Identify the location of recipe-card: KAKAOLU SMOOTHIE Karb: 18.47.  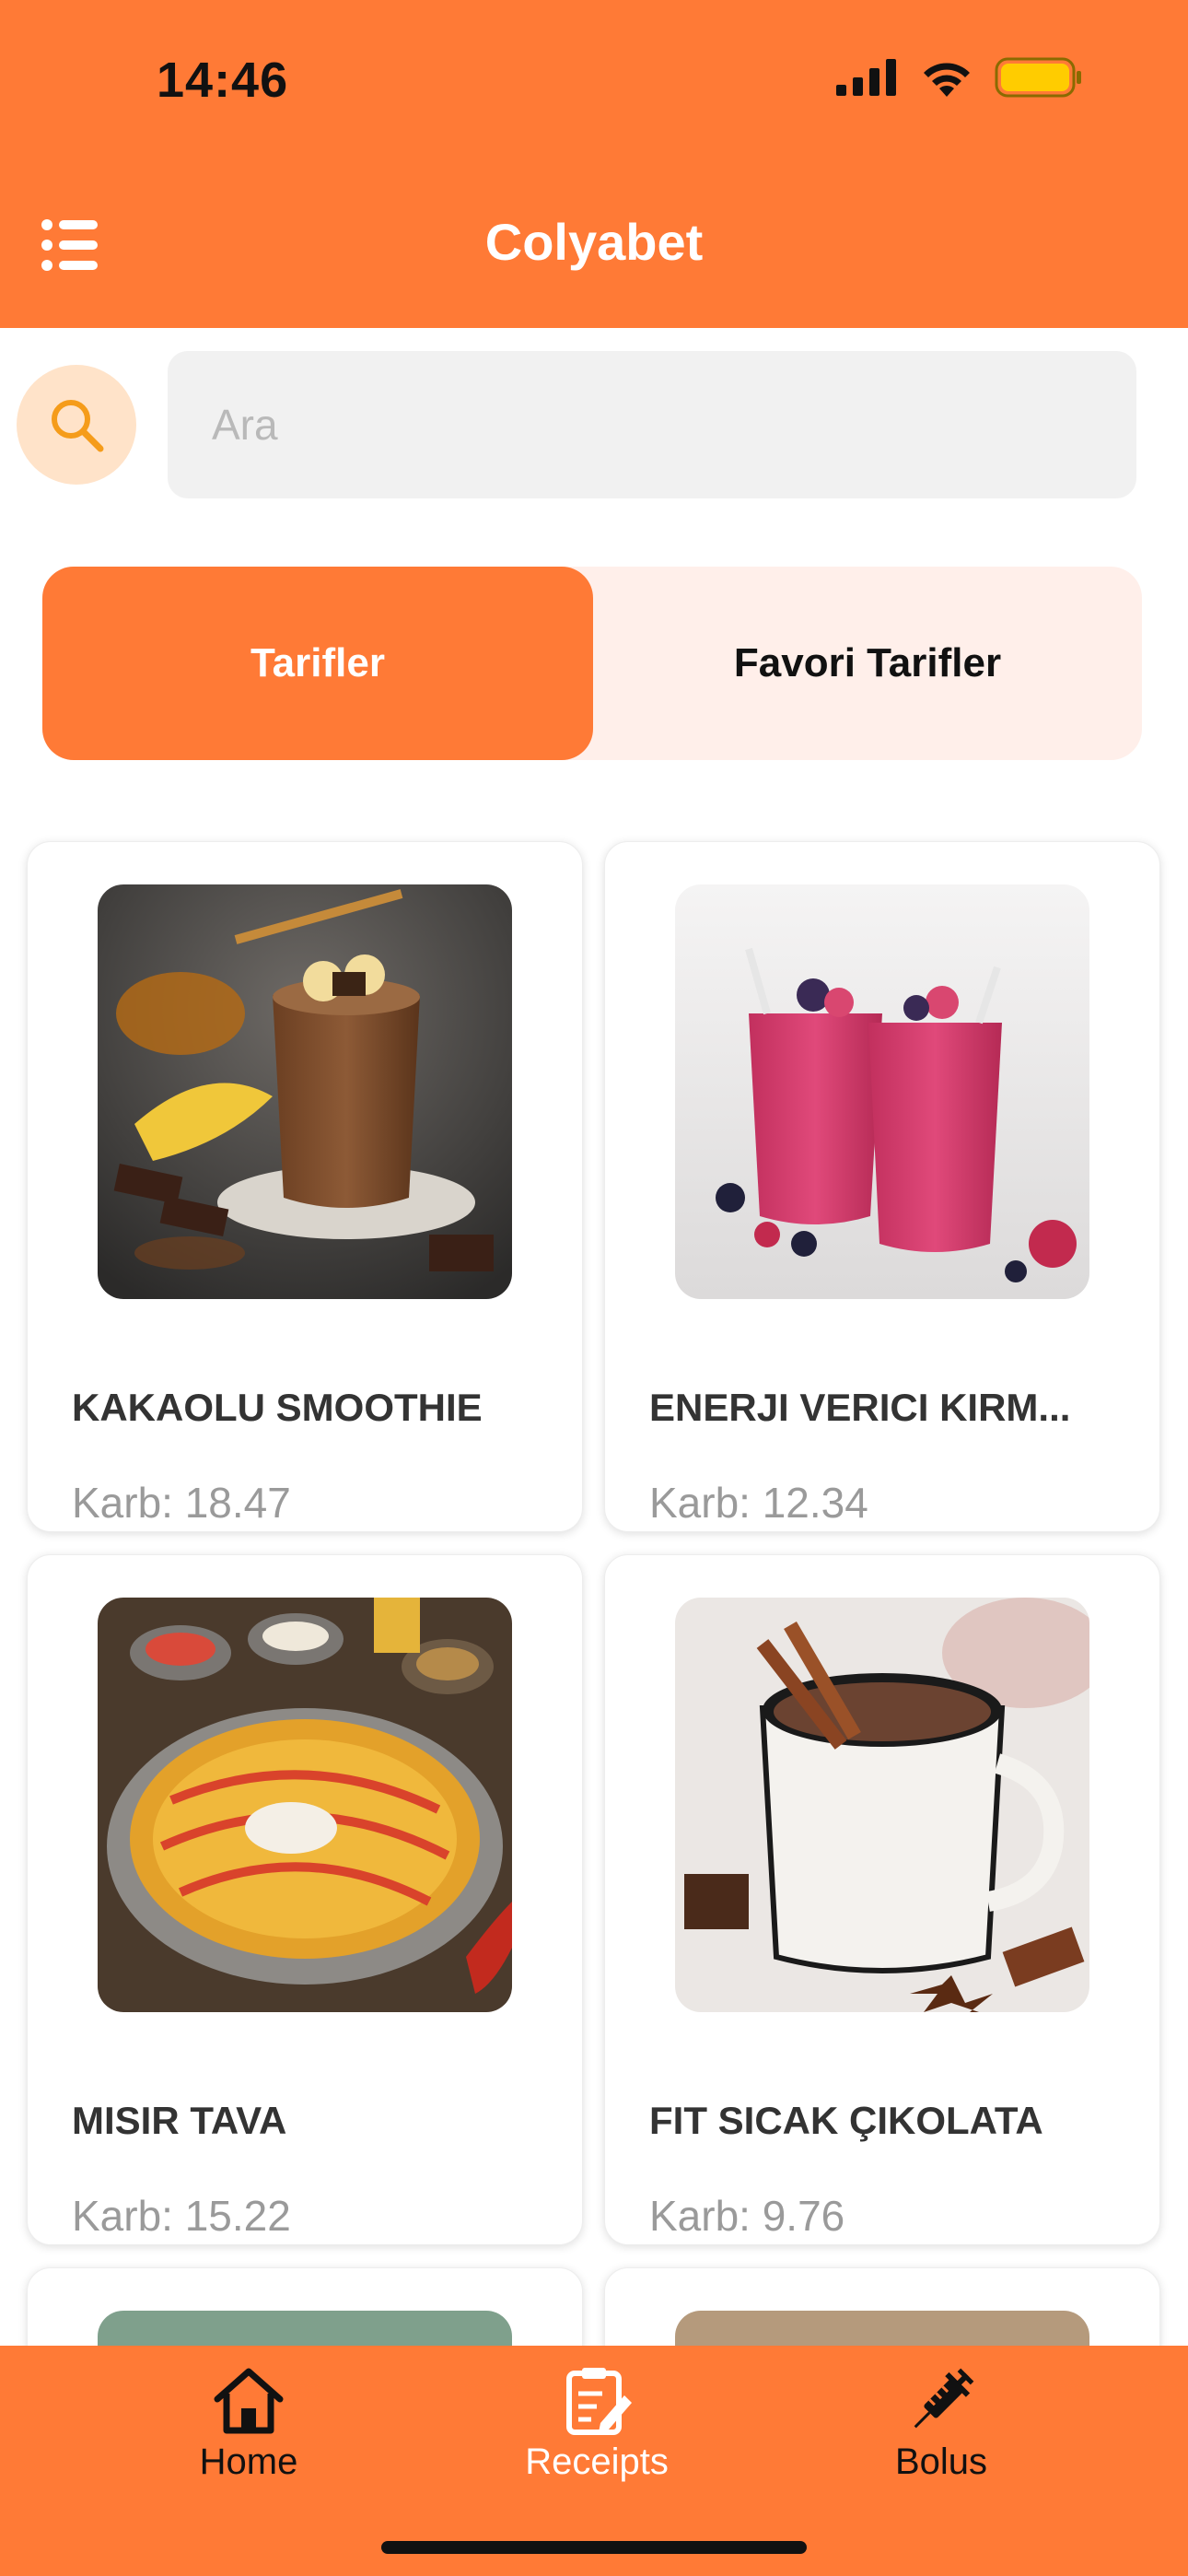
(305, 1186).